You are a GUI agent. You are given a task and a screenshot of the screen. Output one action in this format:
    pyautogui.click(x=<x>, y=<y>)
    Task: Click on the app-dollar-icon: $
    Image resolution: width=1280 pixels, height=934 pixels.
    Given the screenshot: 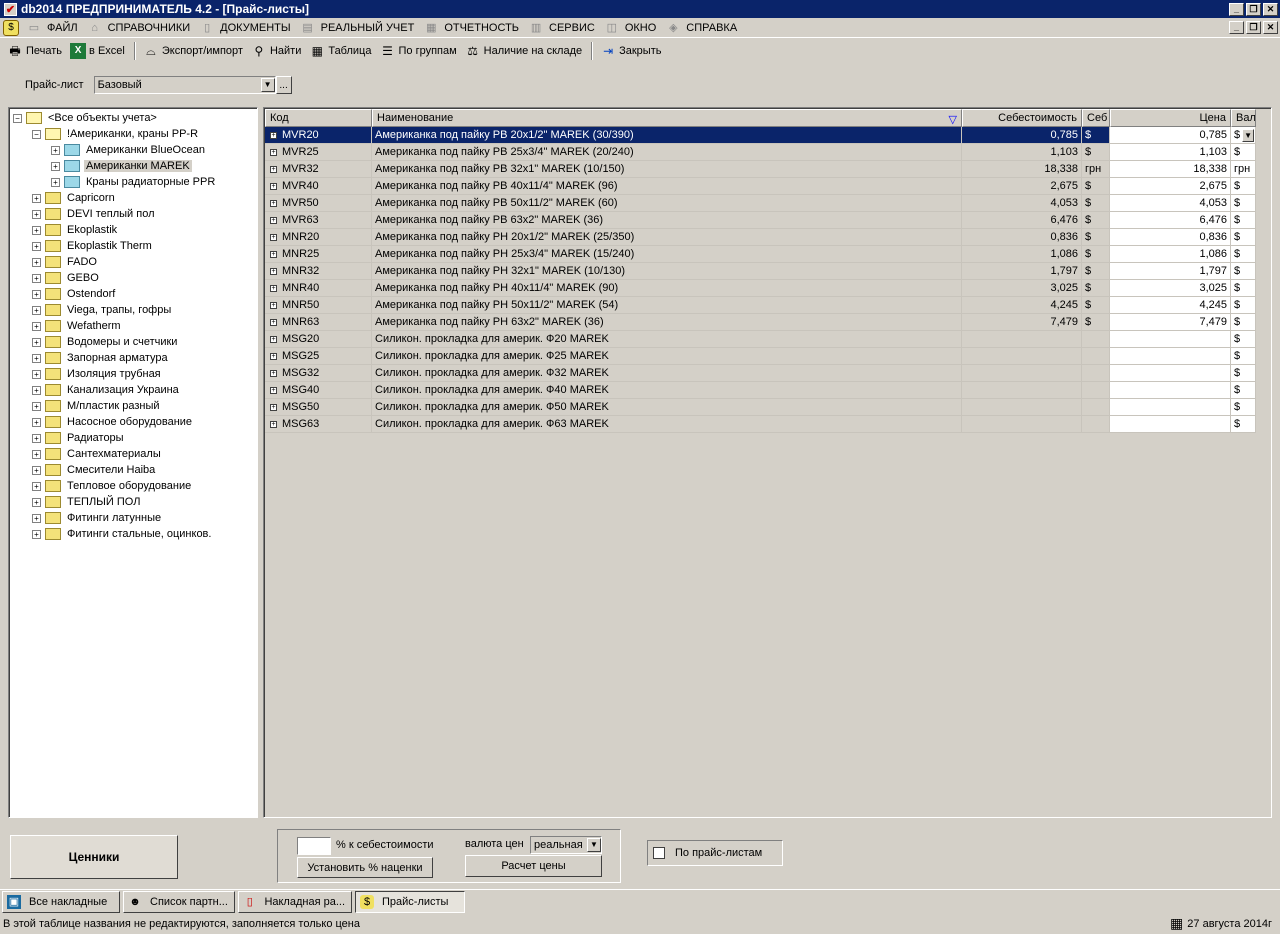 What is the action you would take?
    pyautogui.click(x=11, y=27)
    